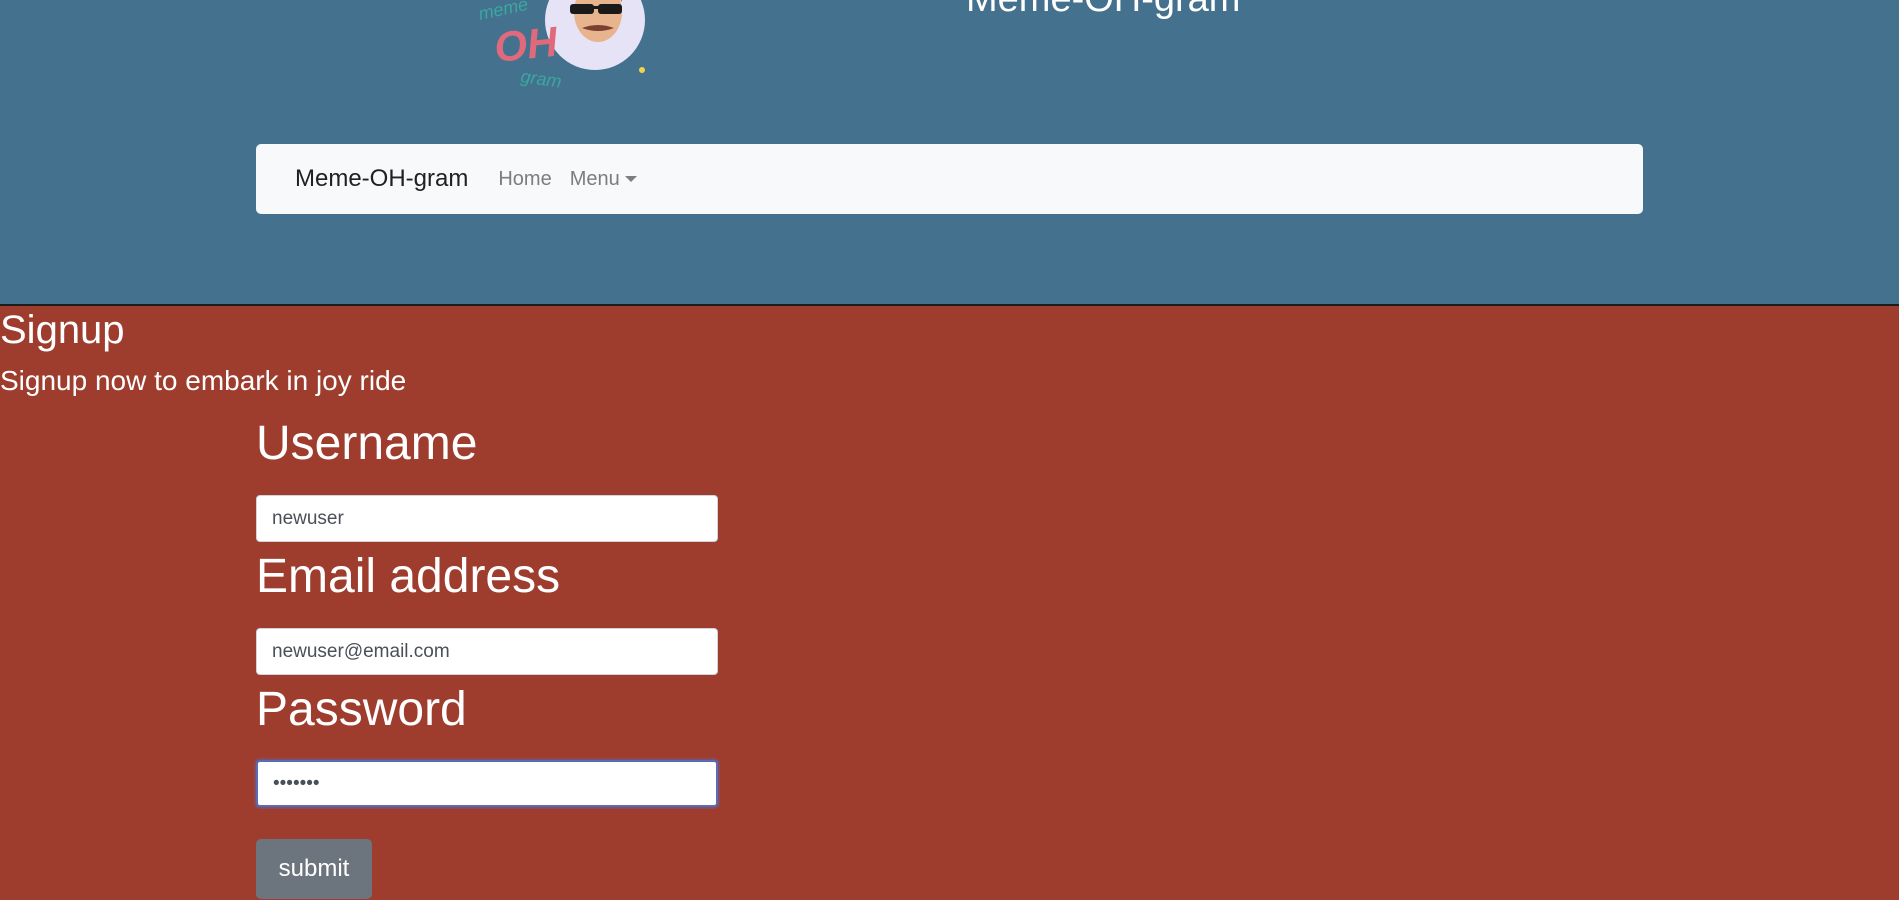  What do you see at coordinates (381, 179) in the screenshot?
I see `navbar-brand-link: Meme-OH-gram` at bounding box center [381, 179].